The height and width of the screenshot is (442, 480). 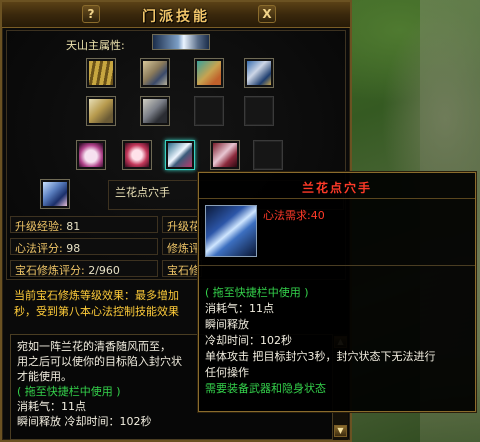 What do you see at coordinates (73, 248) in the screenshot?
I see `heart-score-value: 98` at bounding box center [73, 248].